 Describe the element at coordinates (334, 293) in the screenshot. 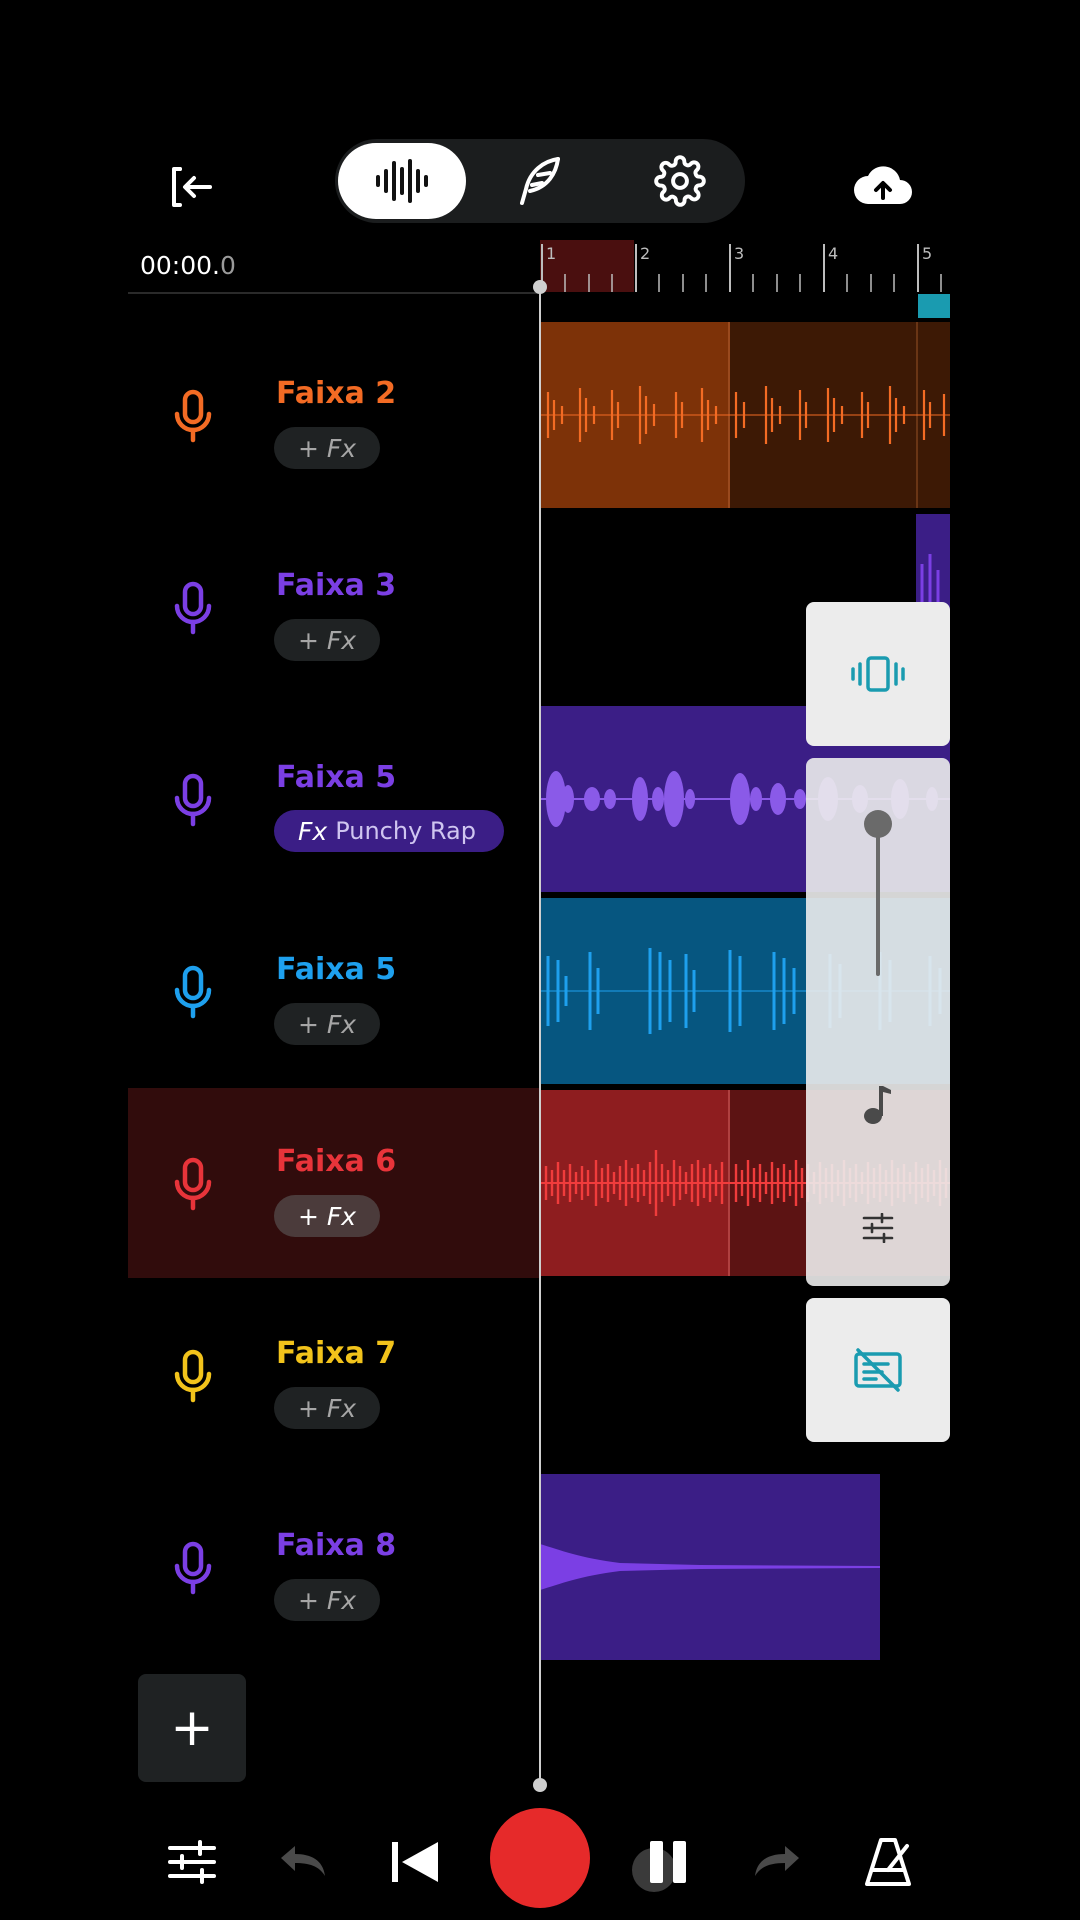

I see `timeline-divider` at that location.